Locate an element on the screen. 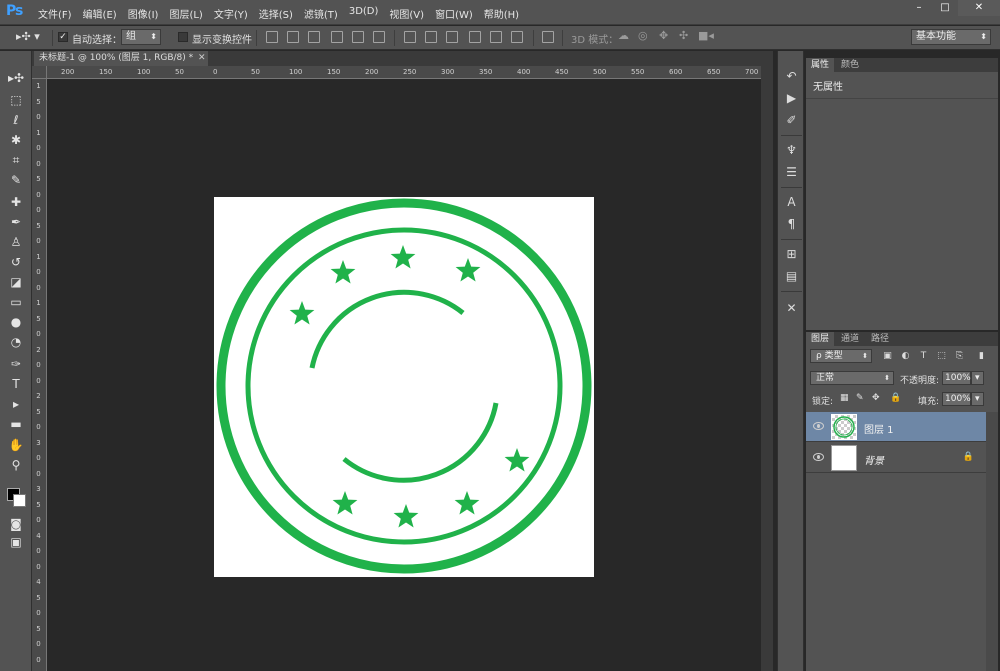 The width and height of the screenshot is (1000, 671). minimize-button: – is located at coordinates (919, 8).